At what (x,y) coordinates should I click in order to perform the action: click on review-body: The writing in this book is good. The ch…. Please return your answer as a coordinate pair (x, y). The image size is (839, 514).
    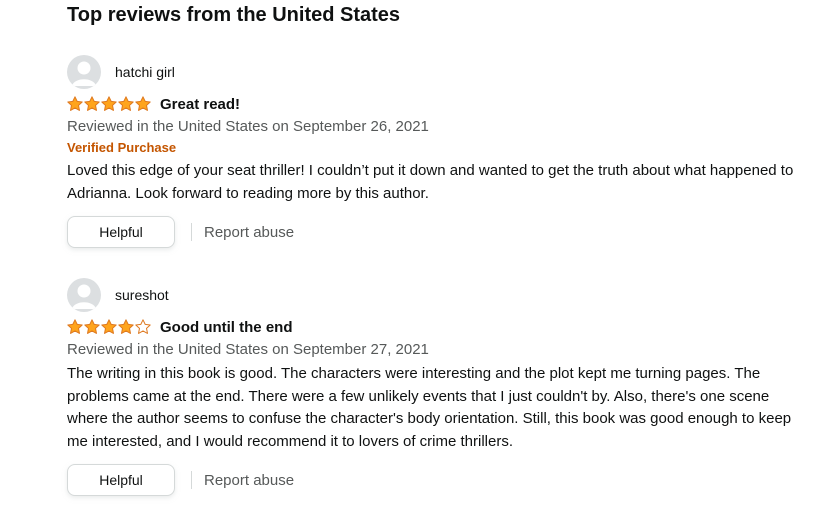
    Looking at the image, I should click on (429, 407).